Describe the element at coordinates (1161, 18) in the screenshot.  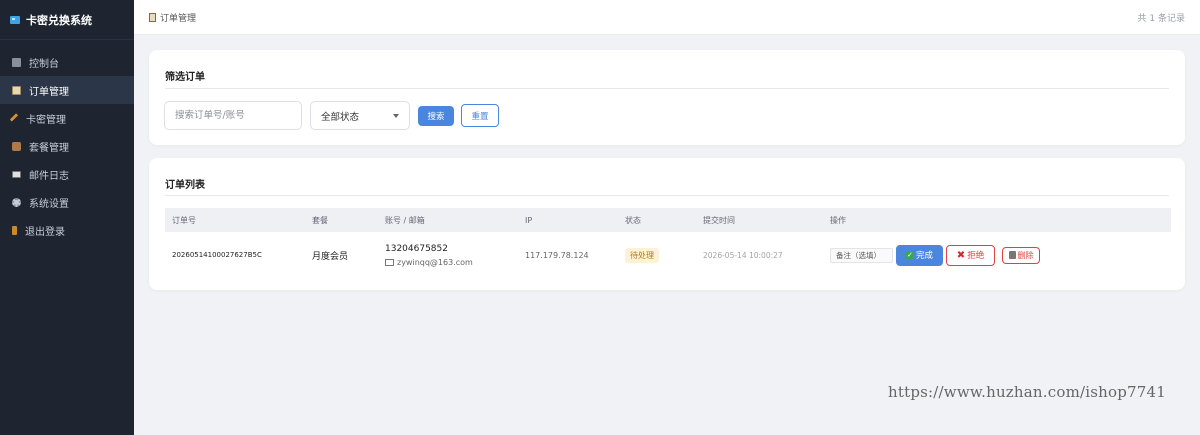
I see `record-count: 共 1 条记录` at that location.